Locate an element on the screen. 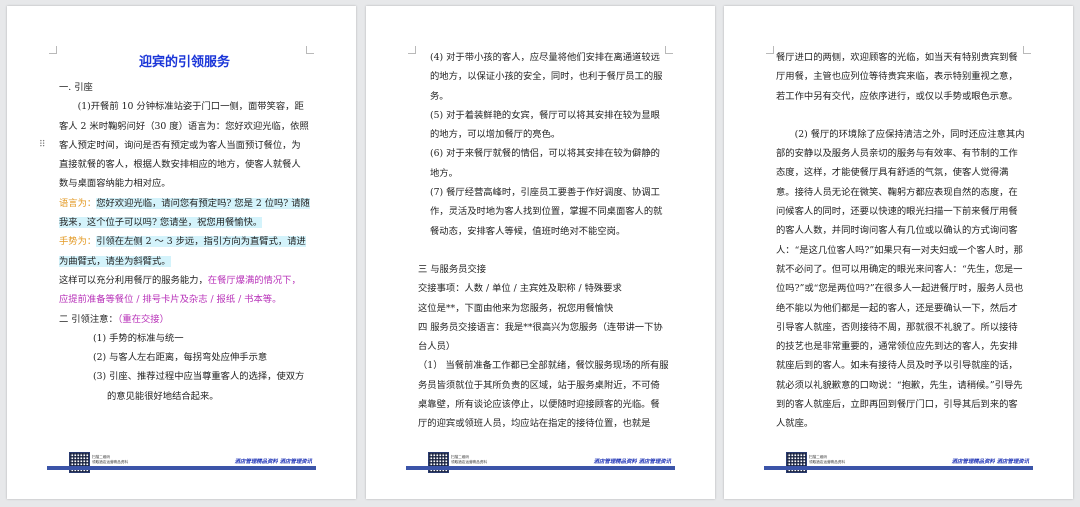  section-heading-note: （重在交接） is located at coordinates (143, 319).